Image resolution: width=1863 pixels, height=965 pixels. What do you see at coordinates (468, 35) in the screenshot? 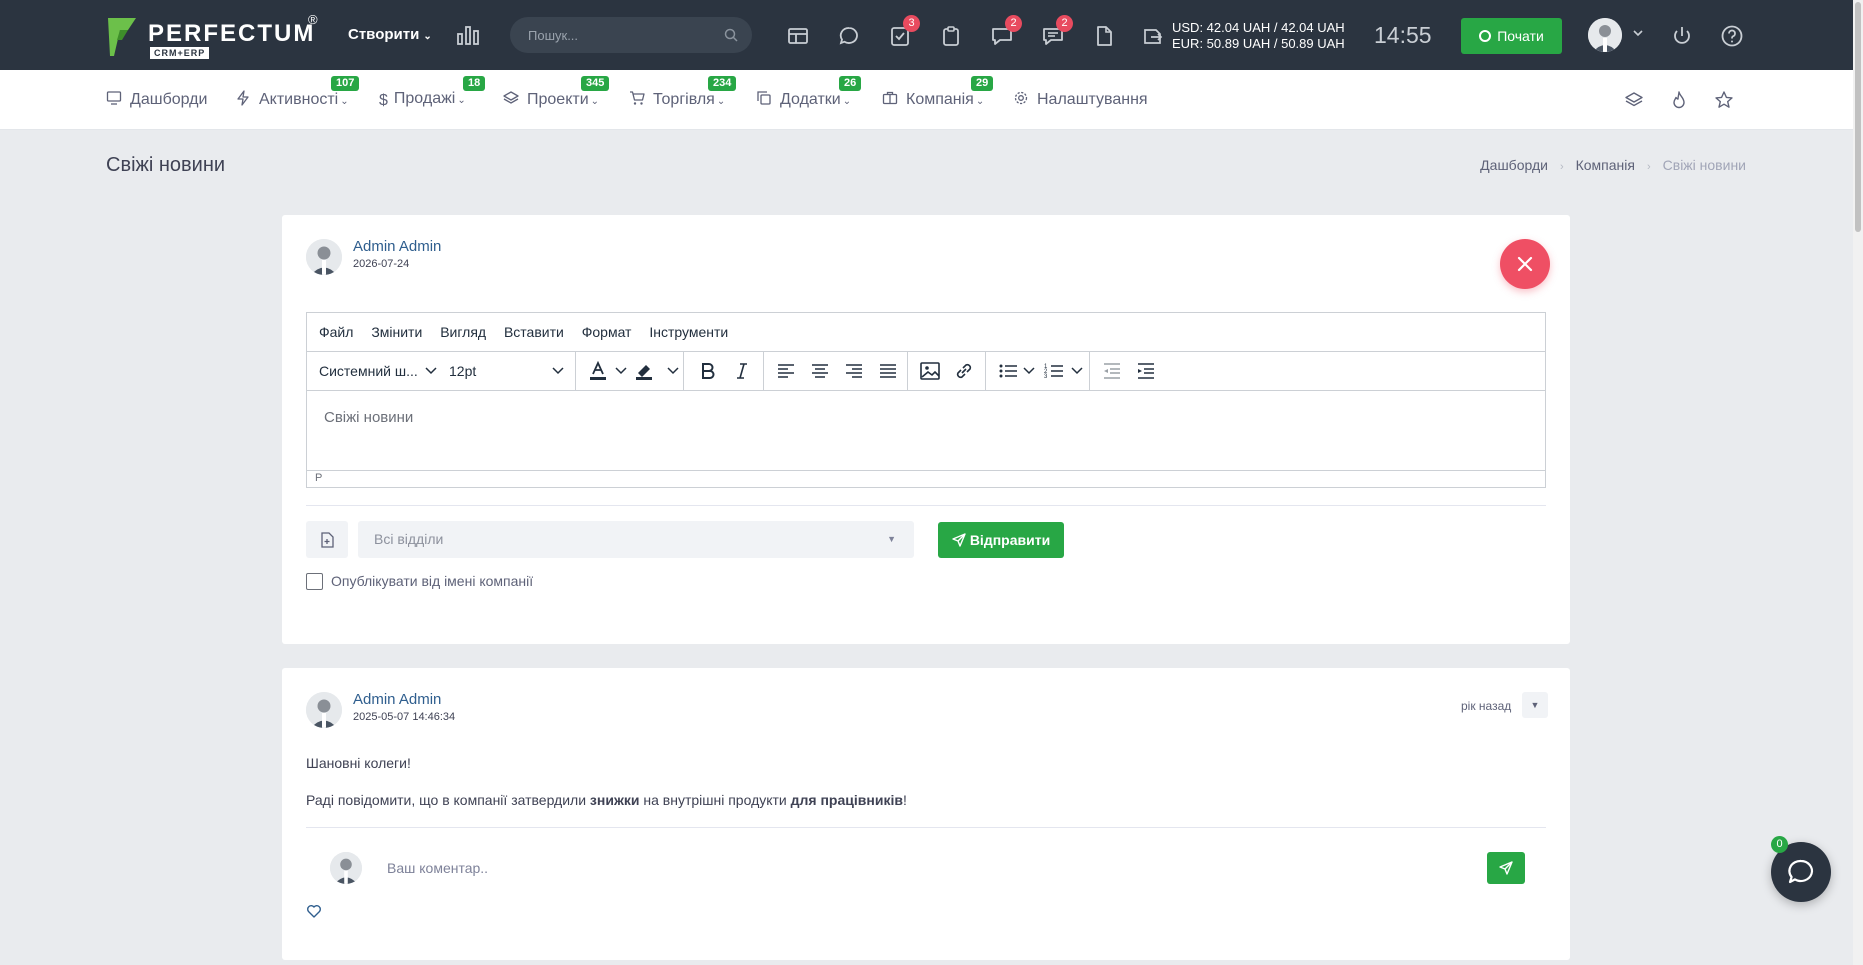
I see `bar-chart-icon` at bounding box center [468, 35].